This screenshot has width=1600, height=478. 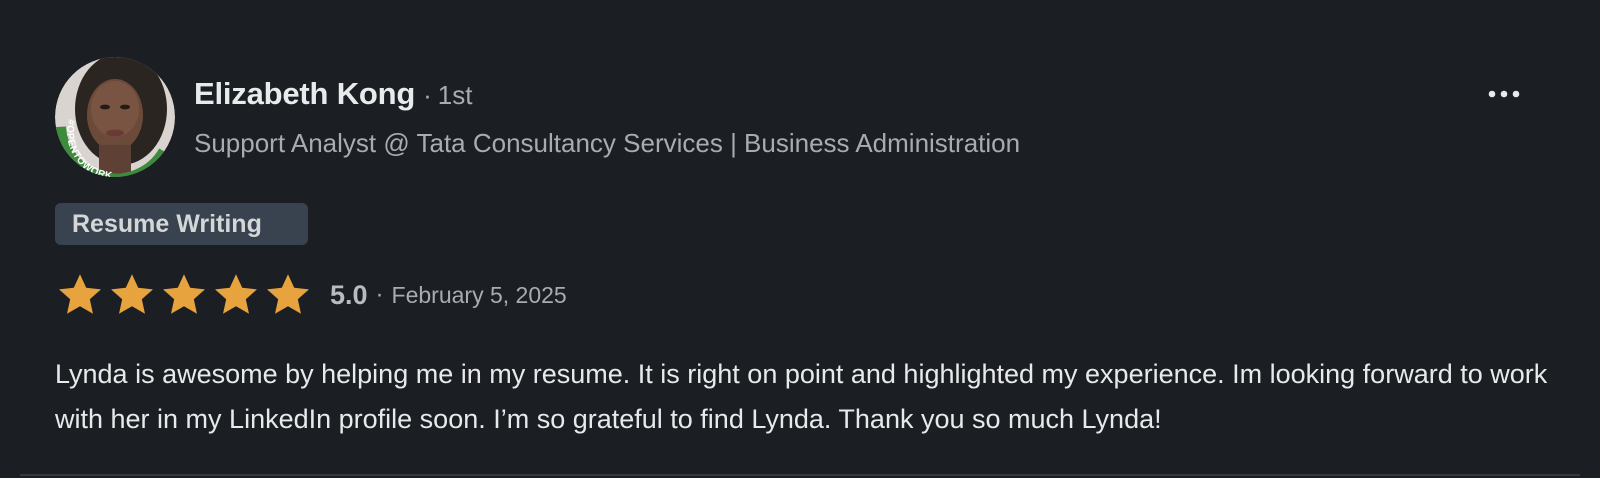 I want to click on service-tag: Resume Writing, so click(x=181, y=224).